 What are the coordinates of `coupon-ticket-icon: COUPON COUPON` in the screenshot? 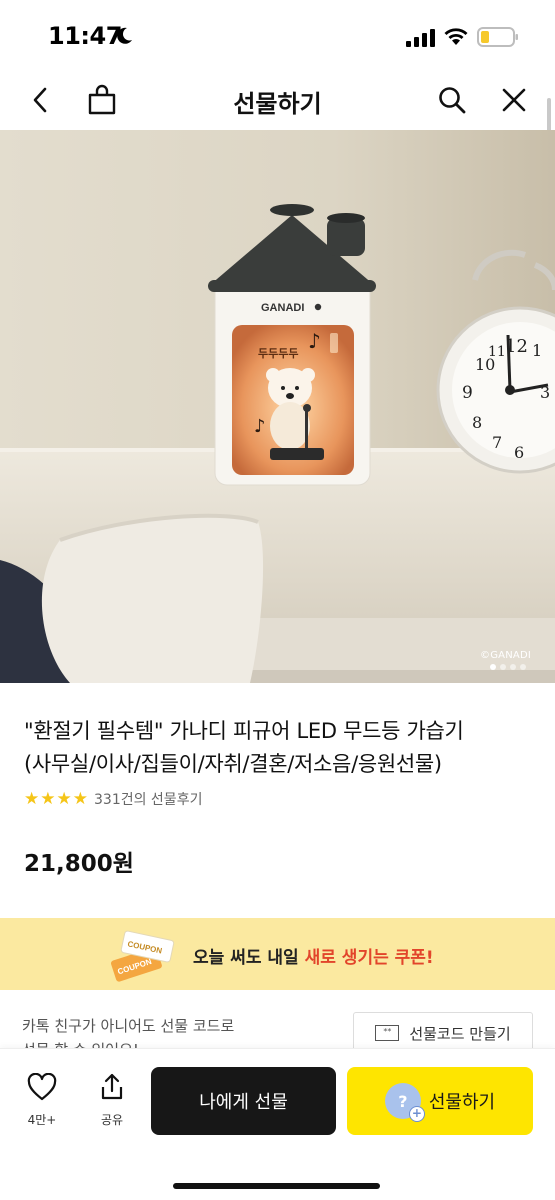 It's located at (143, 956).